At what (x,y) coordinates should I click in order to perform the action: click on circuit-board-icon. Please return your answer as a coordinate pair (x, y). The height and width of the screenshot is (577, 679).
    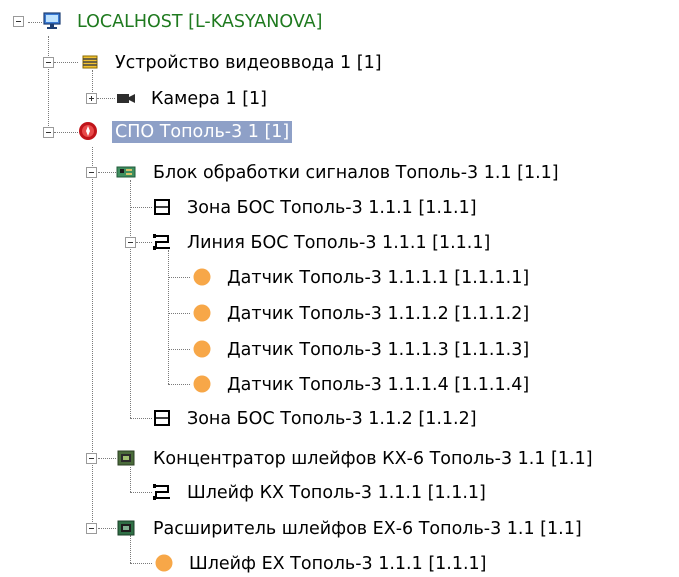
    Looking at the image, I should click on (126, 172).